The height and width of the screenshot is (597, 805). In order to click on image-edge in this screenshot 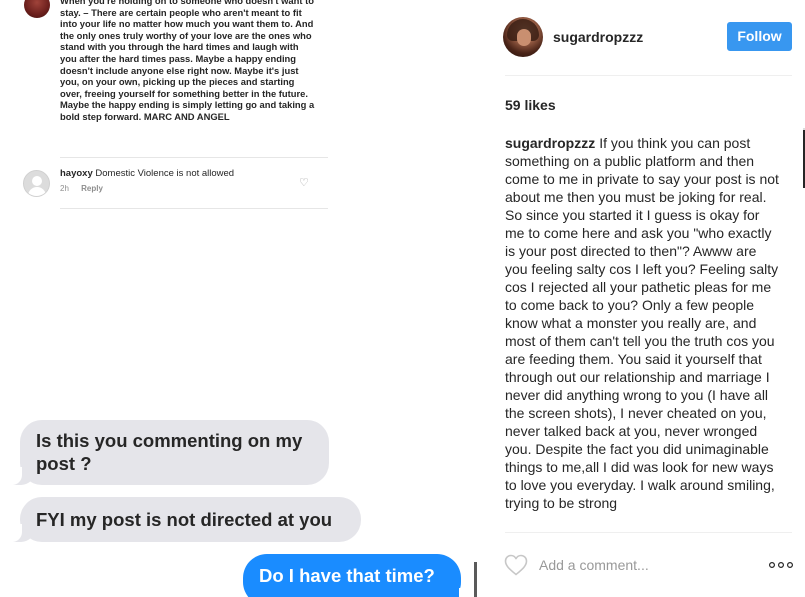, I will do `click(475, 579)`.